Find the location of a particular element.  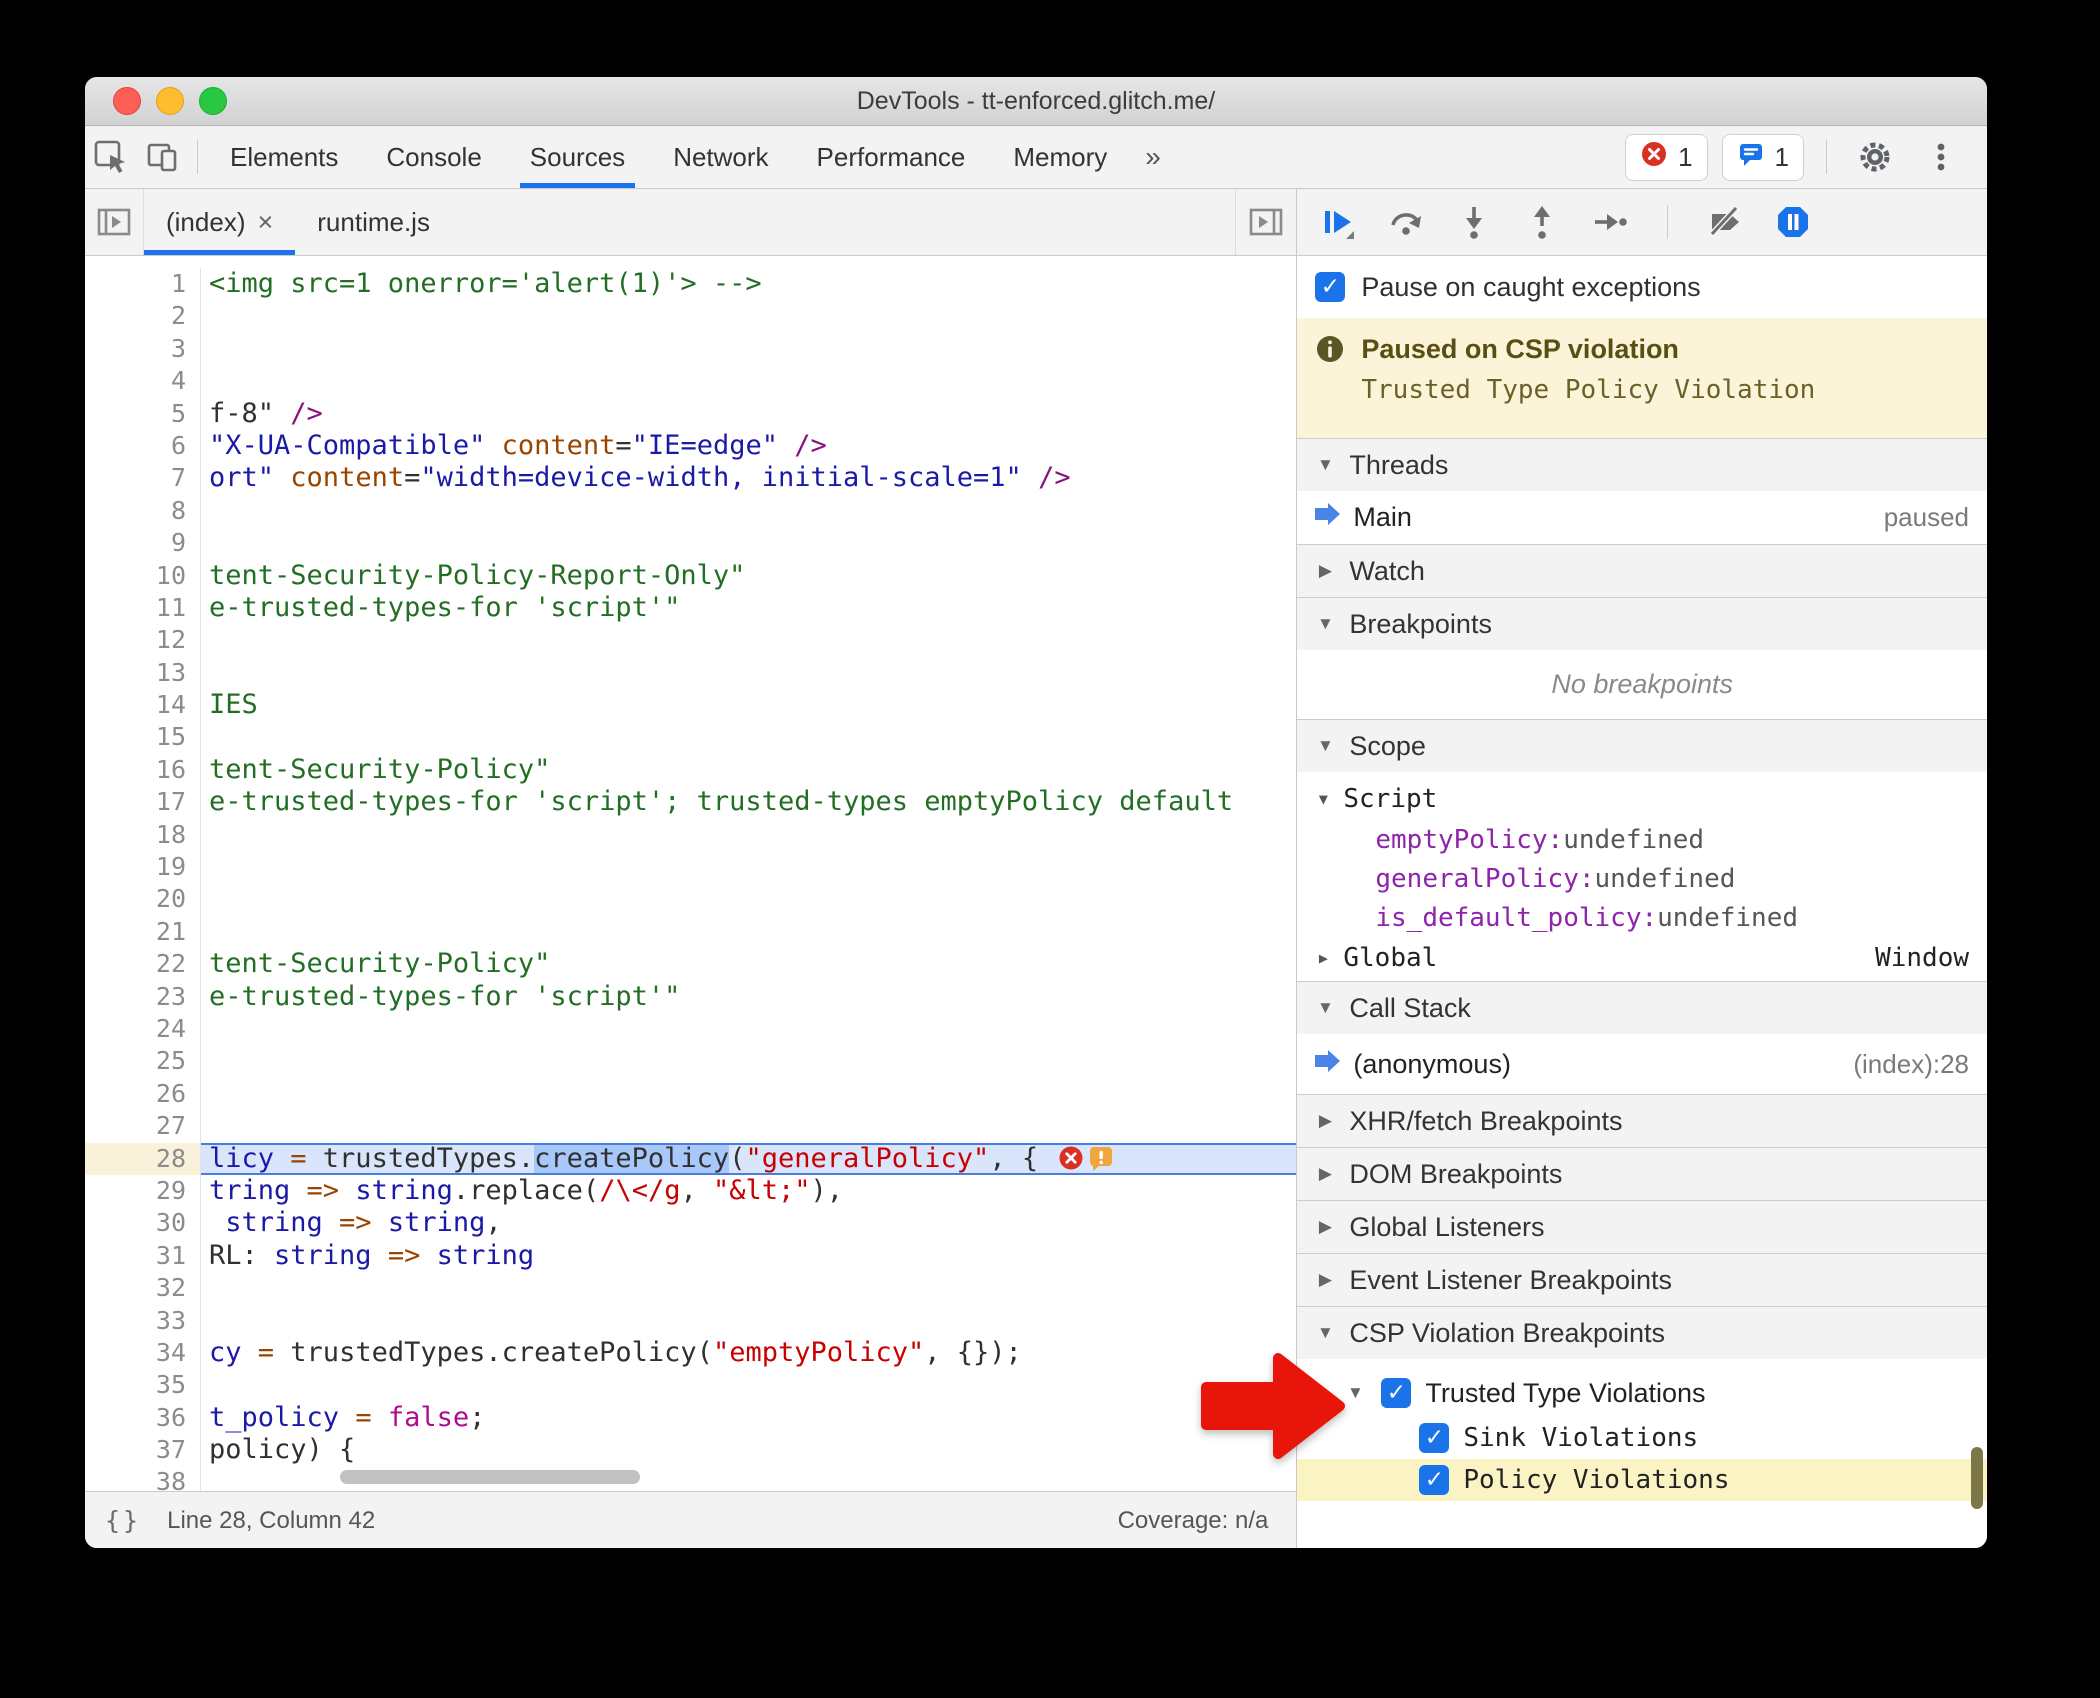

scope-group-global: ▶ Global Window is located at coordinates (1642, 958).